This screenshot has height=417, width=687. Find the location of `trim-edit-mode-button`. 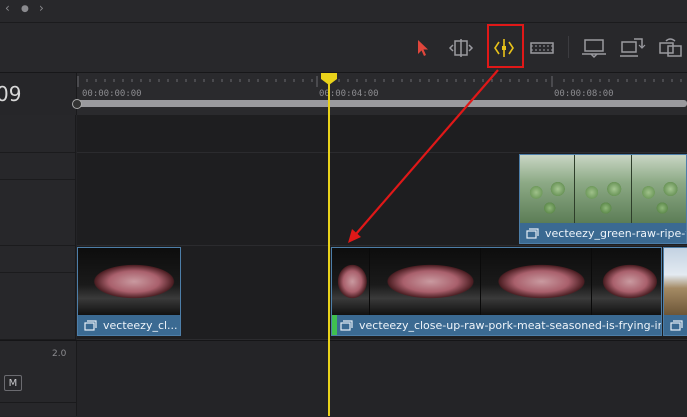

trim-edit-mode-button is located at coordinates (461, 48).